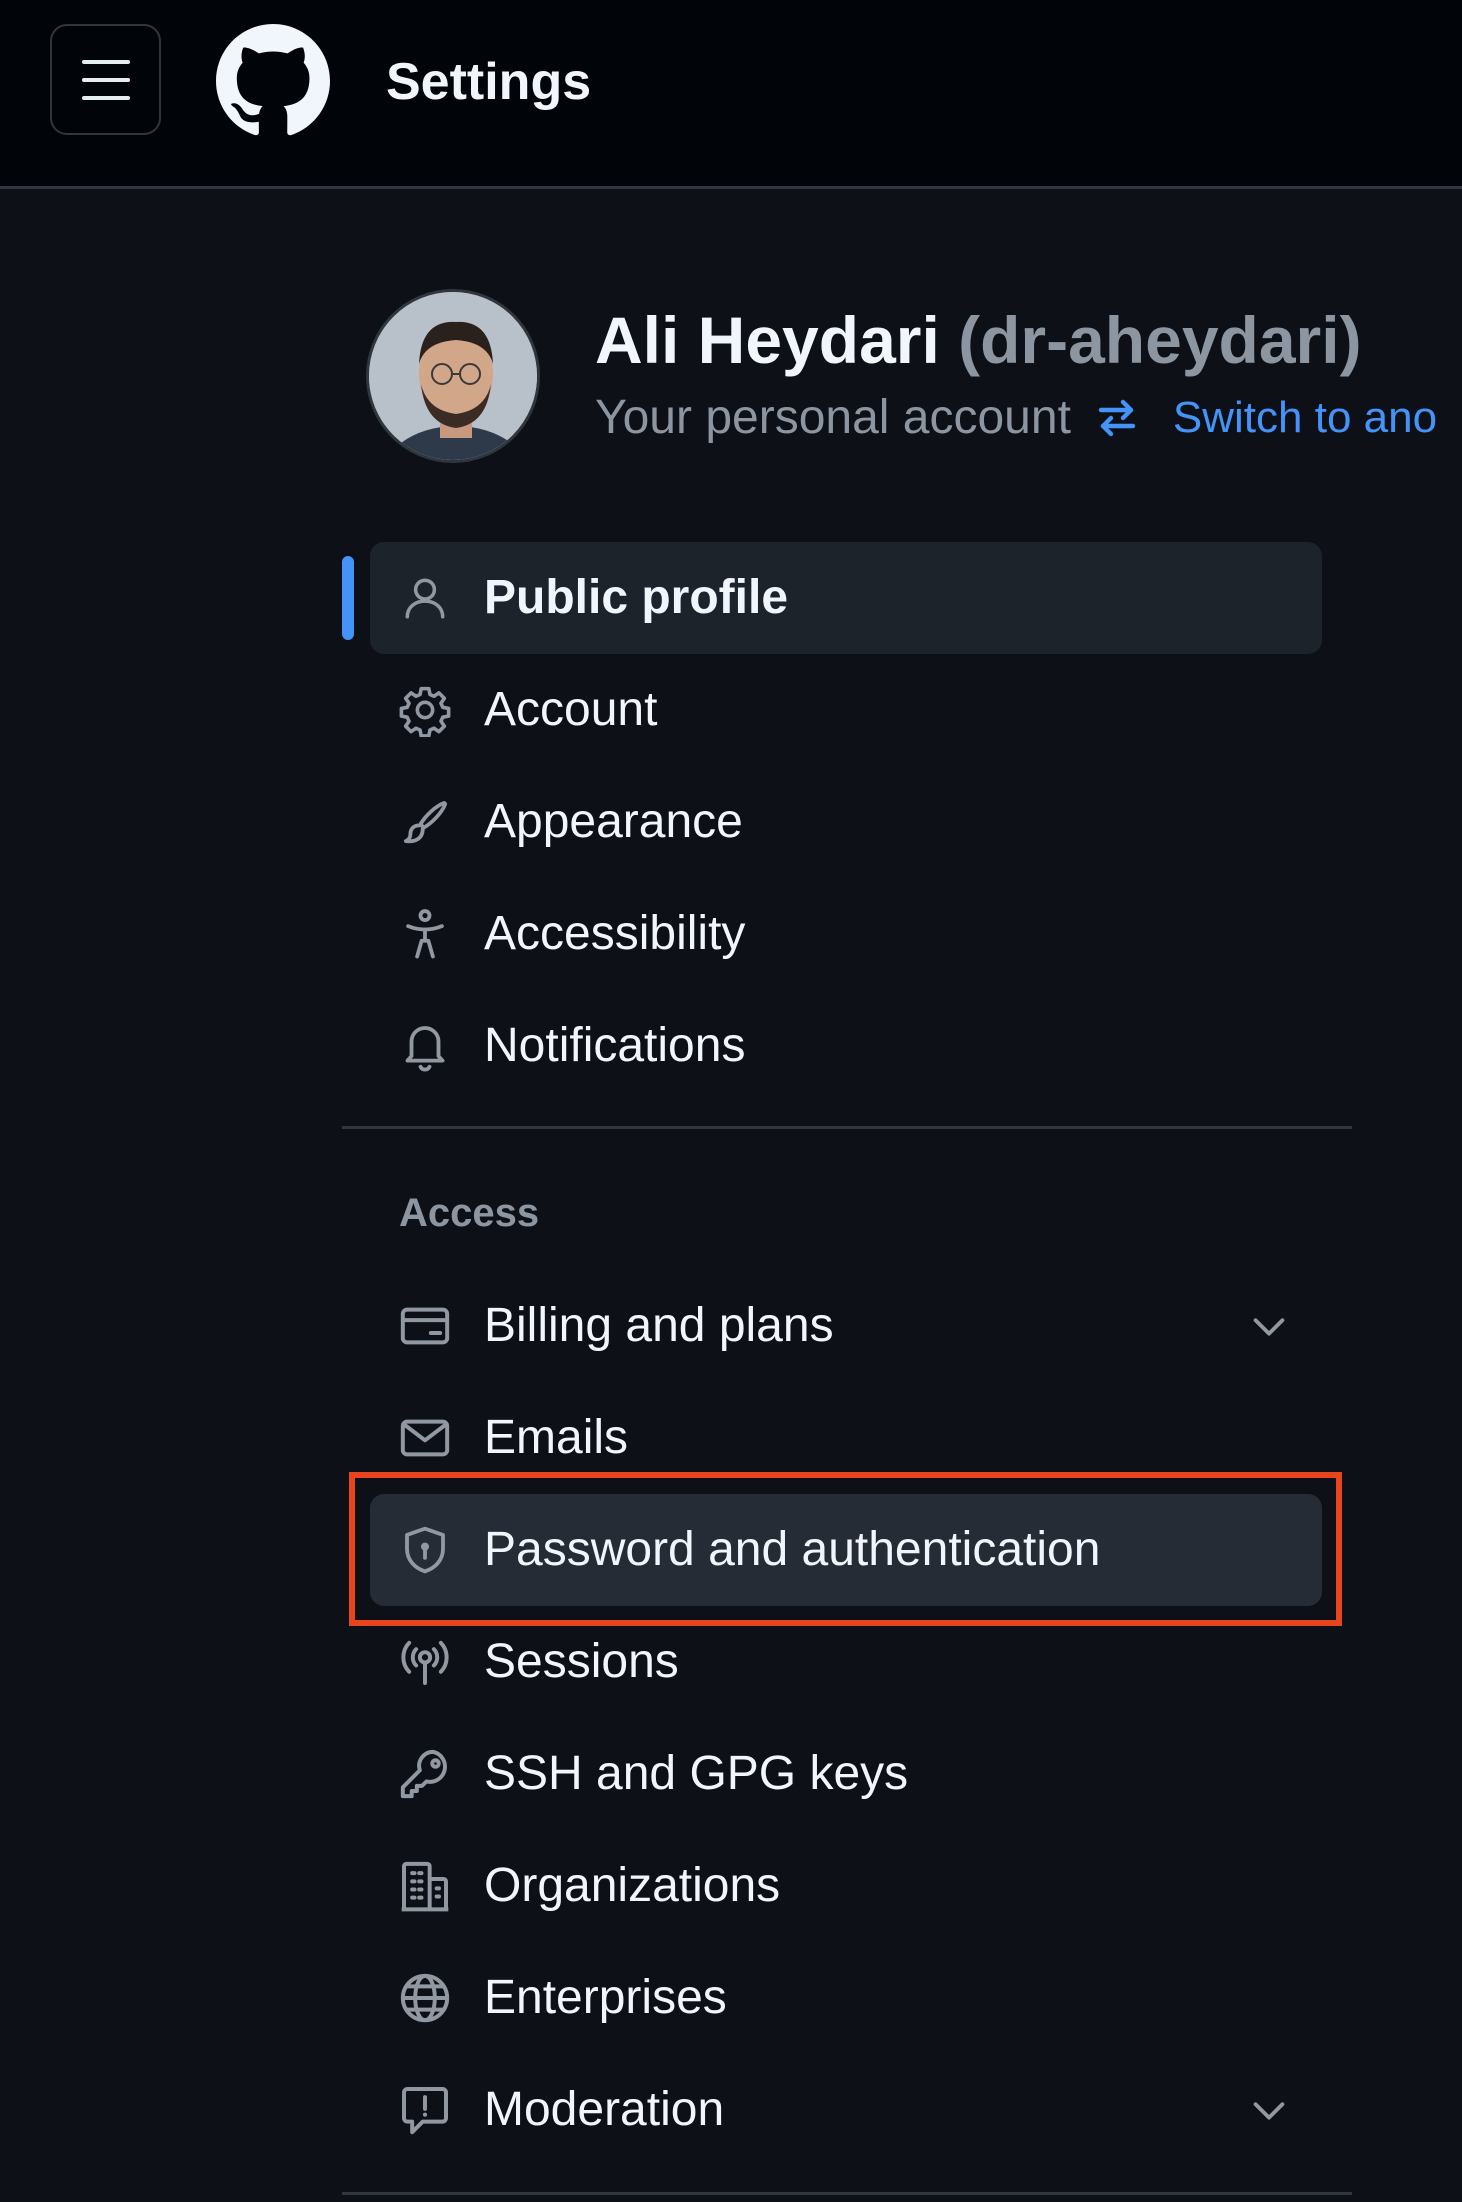  What do you see at coordinates (615, 1045) in the screenshot?
I see `nav-item-label: Notifications` at bounding box center [615, 1045].